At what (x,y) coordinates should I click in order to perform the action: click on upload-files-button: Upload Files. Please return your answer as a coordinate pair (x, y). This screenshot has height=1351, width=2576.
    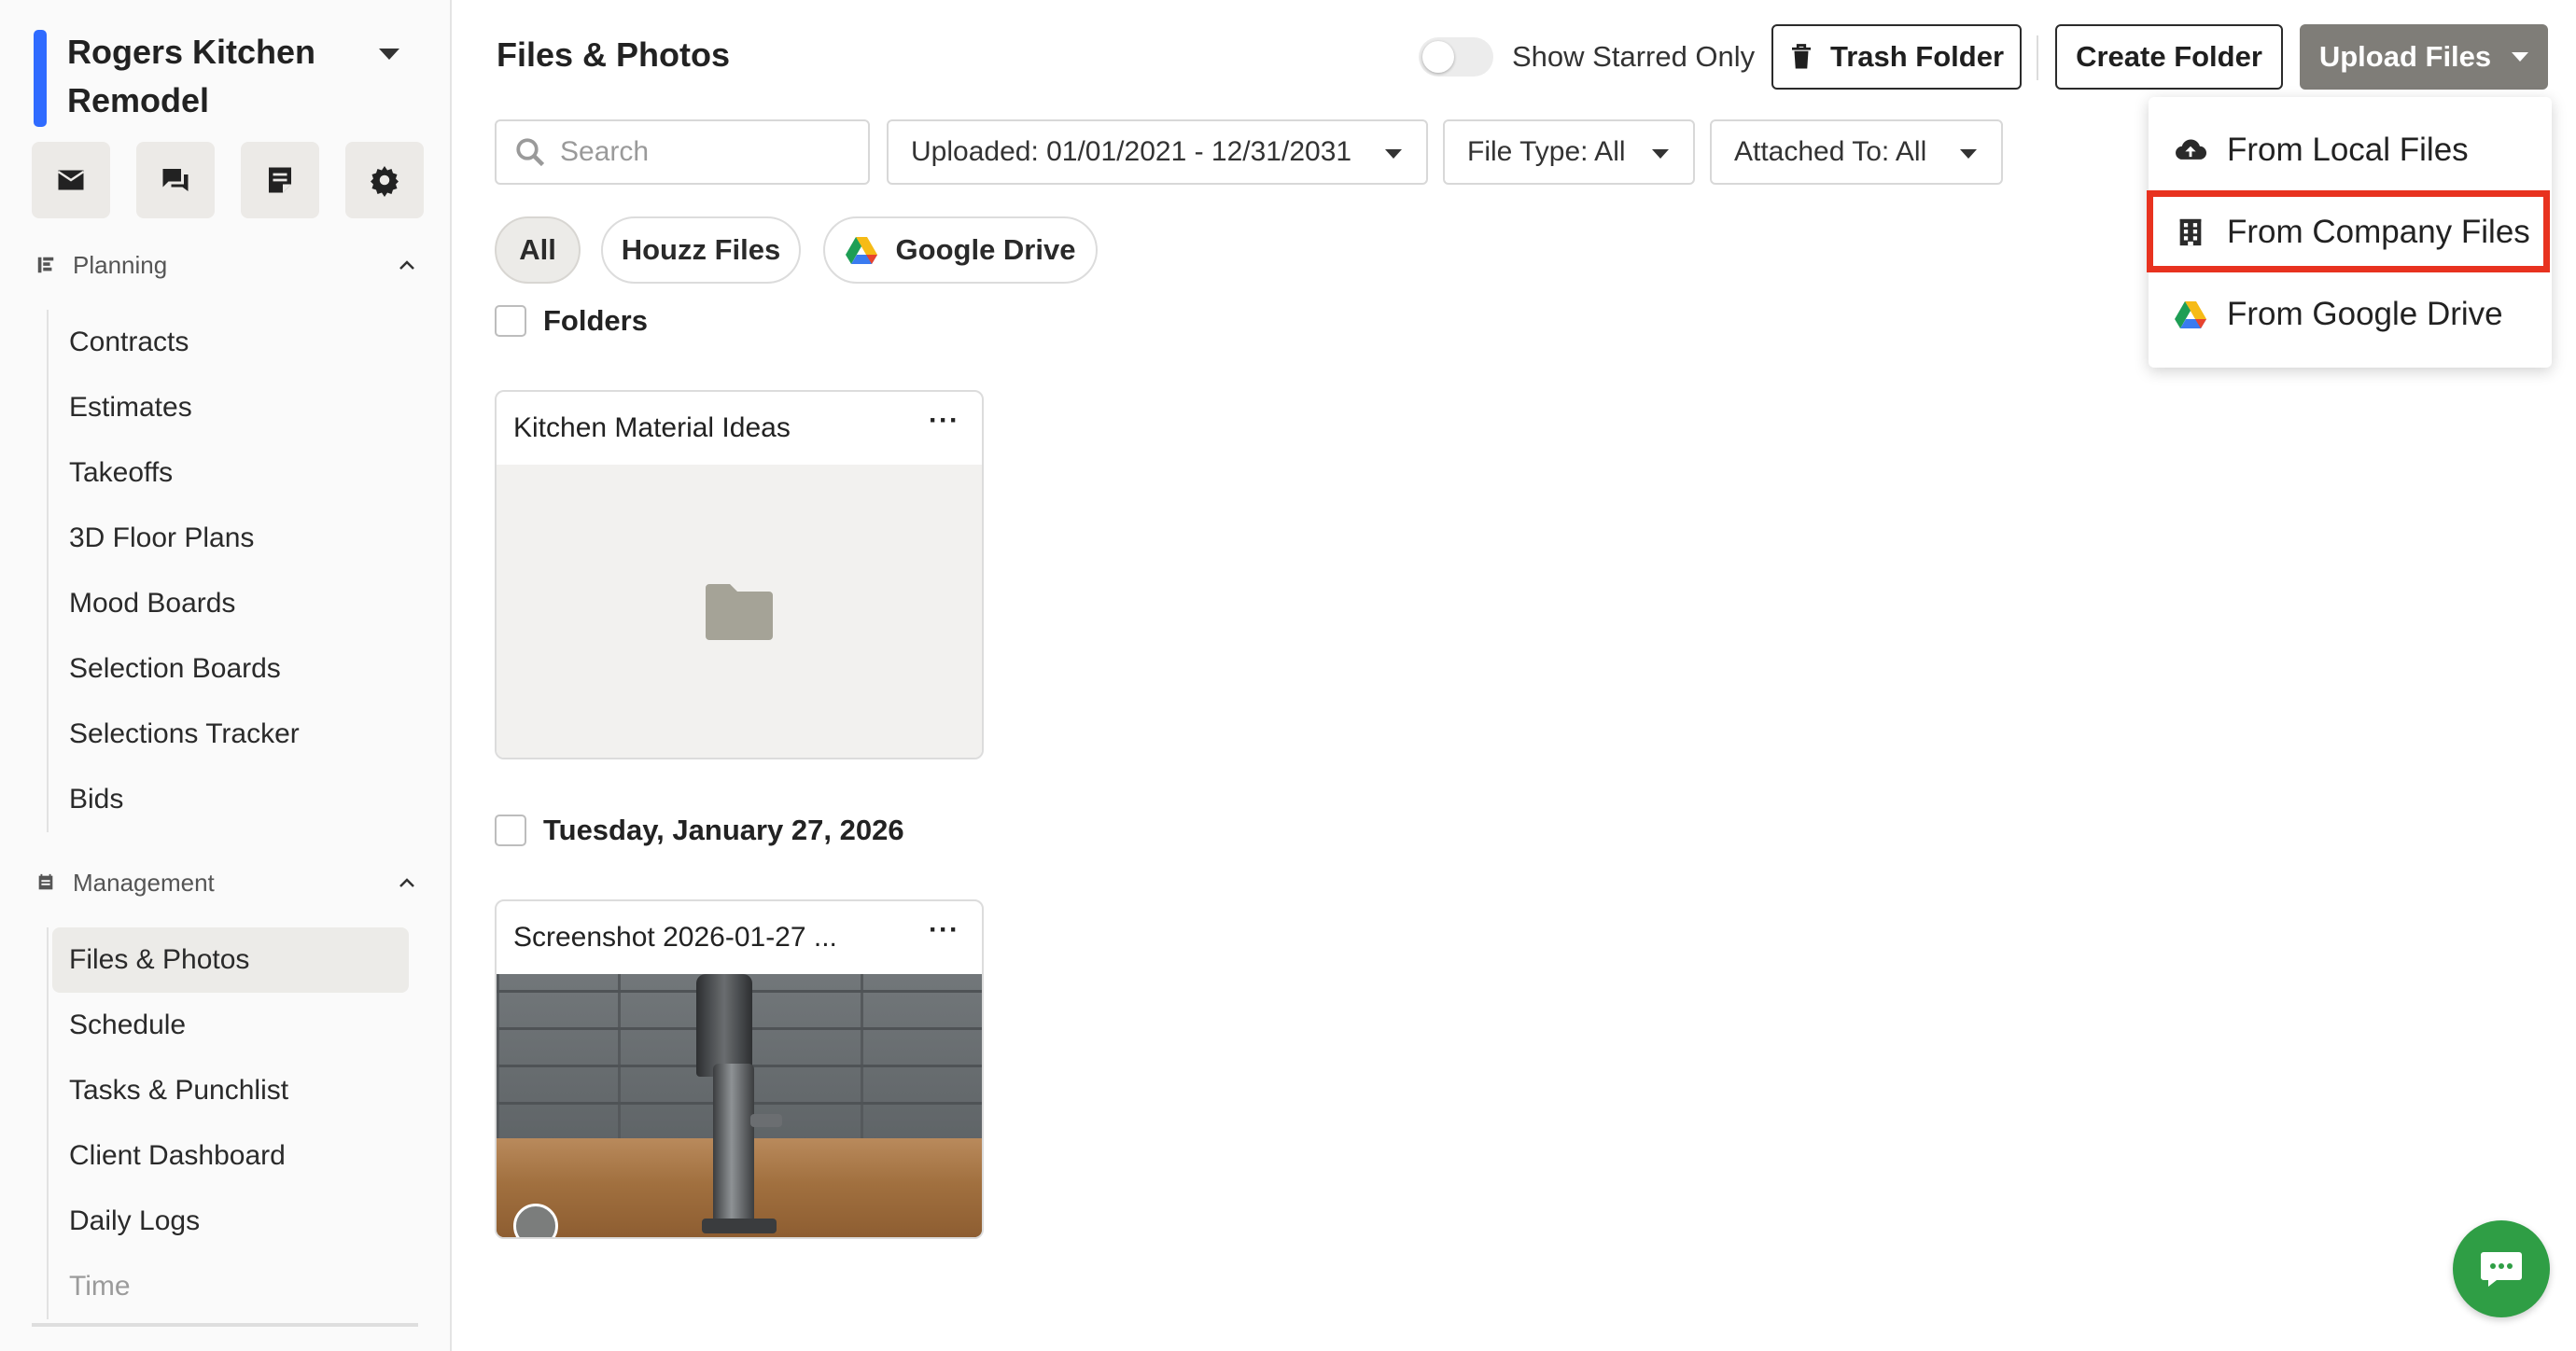
    Looking at the image, I should click on (2424, 57).